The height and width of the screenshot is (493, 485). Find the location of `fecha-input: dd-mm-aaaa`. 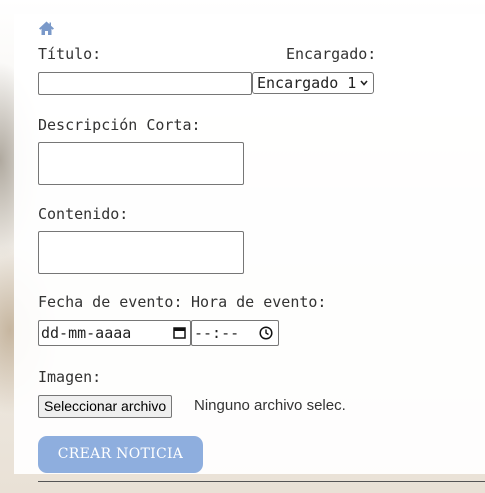

fecha-input: dd-mm-aaaa is located at coordinates (114, 333).